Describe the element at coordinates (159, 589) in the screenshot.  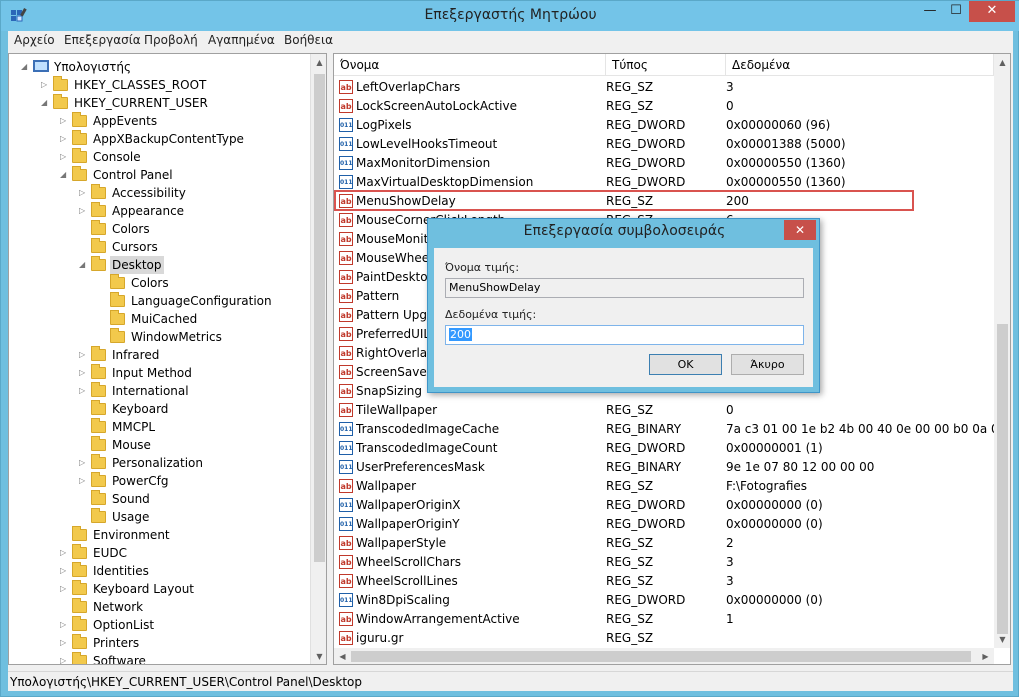
I see `tree-item: ▷ Keyboard Layout` at that location.